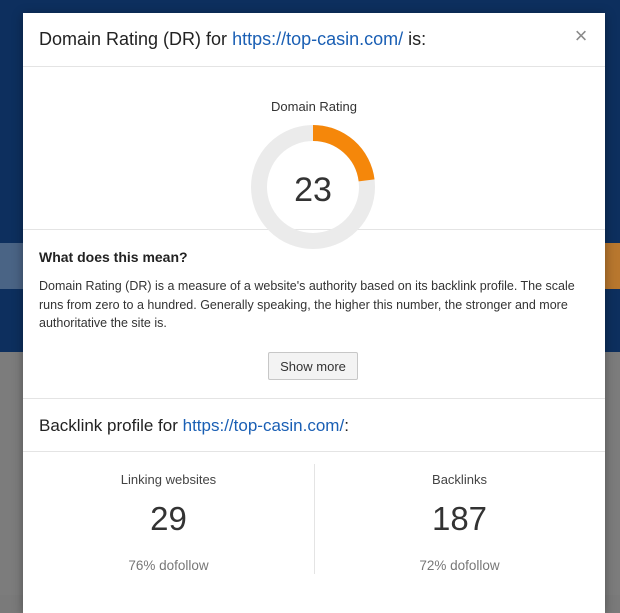  I want to click on meaning-title: What does this mean?, so click(113, 257).